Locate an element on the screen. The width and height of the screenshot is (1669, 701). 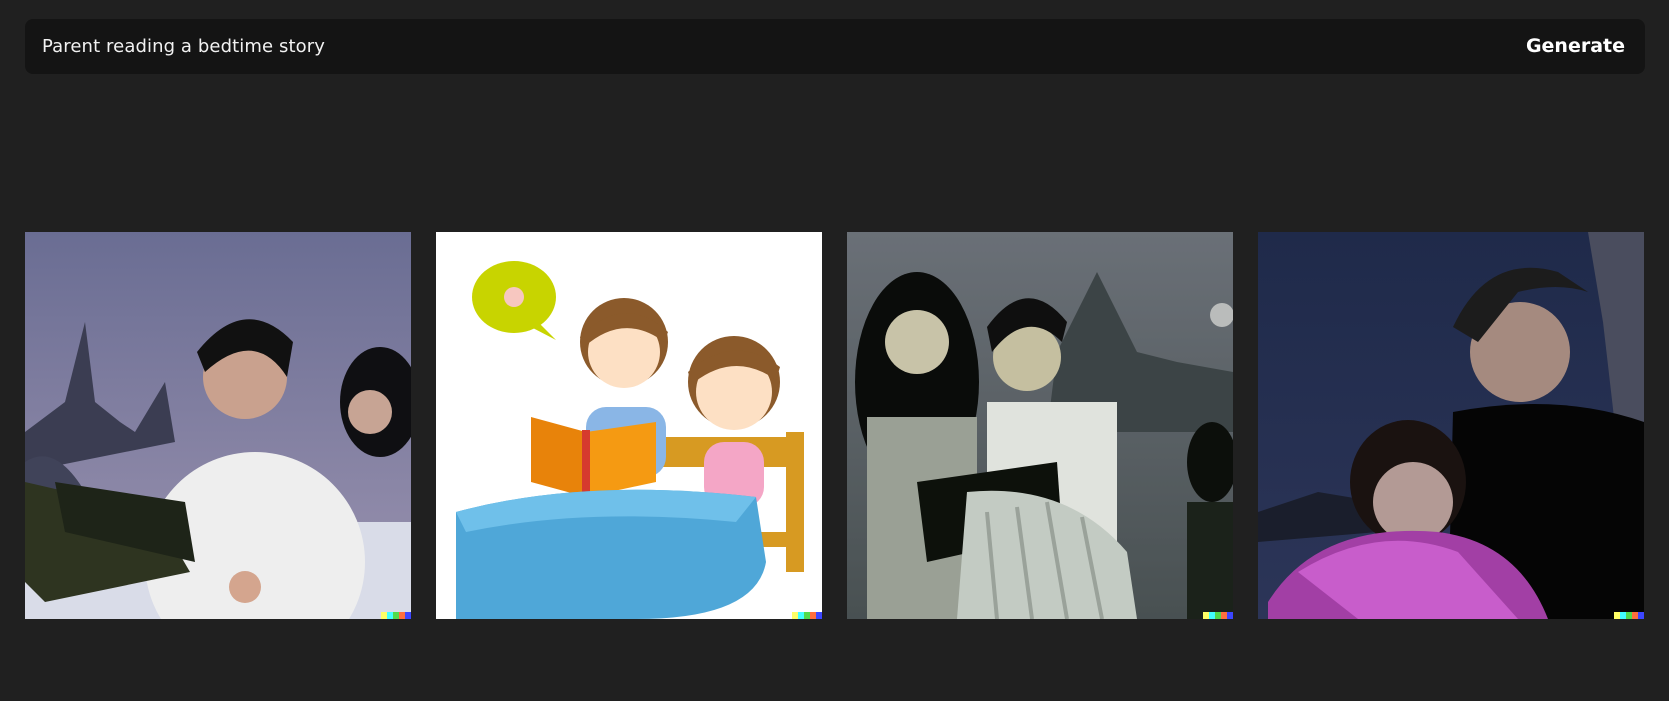
prompt-bar: Parent reading a bedtime story Generate is located at coordinates (835, 46).